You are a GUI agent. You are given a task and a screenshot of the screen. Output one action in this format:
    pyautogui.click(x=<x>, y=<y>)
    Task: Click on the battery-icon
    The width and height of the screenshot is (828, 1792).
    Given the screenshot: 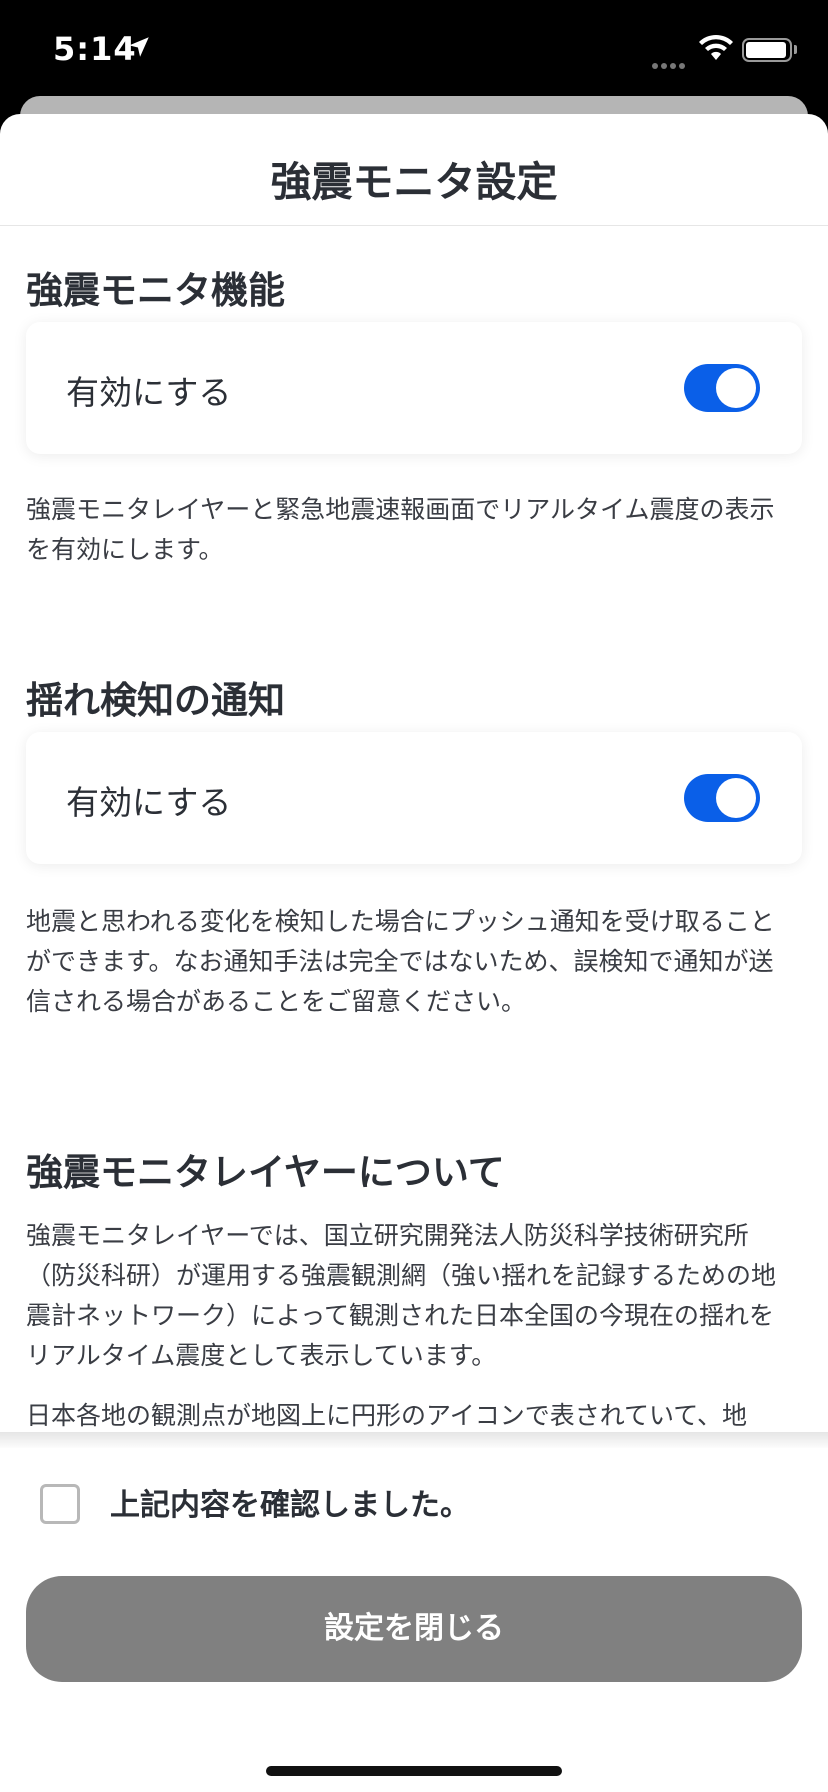 What is the action you would take?
    pyautogui.click(x=767, y=50)
    